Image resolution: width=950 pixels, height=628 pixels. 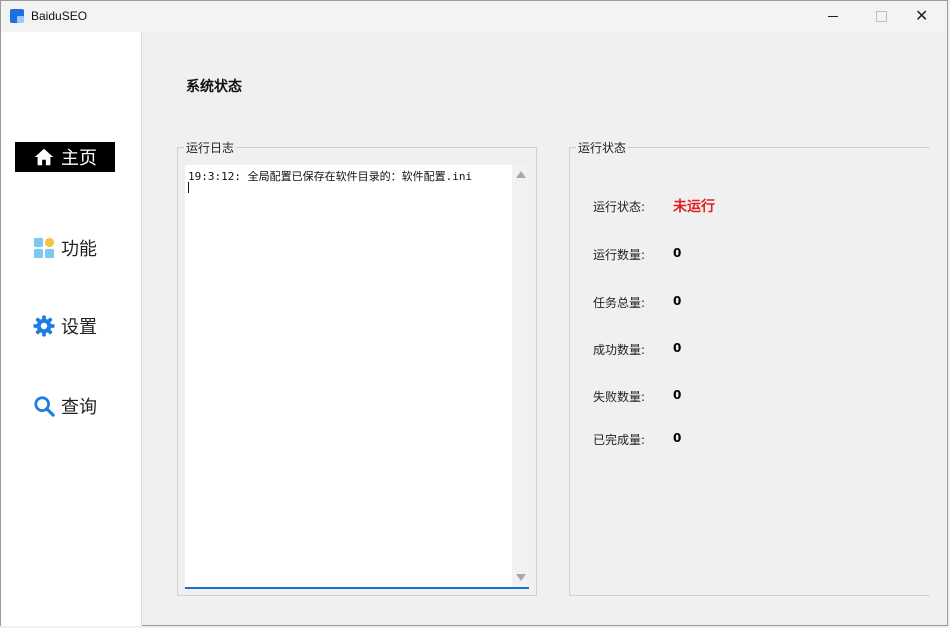 I want to click on minimize-button, so click(x=832, y=16).